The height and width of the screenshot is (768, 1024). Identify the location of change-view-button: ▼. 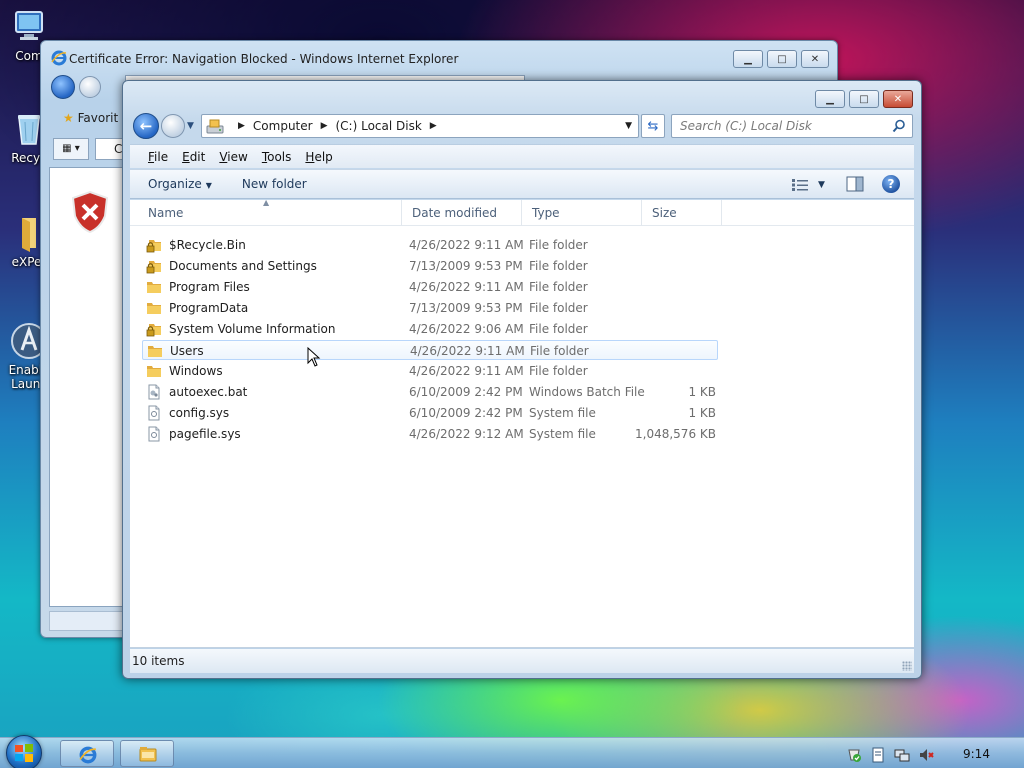
(812, 185).